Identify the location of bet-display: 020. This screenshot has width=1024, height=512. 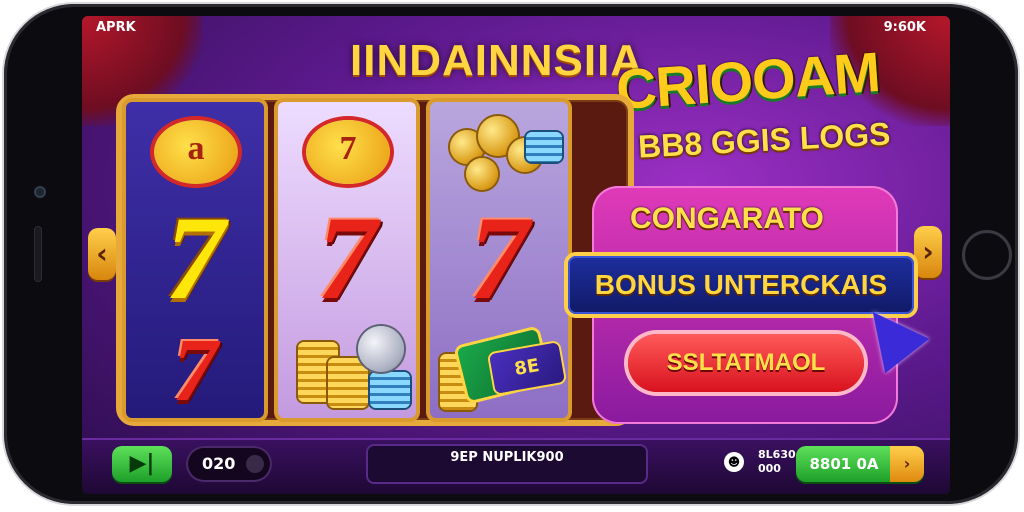
(229, 464).